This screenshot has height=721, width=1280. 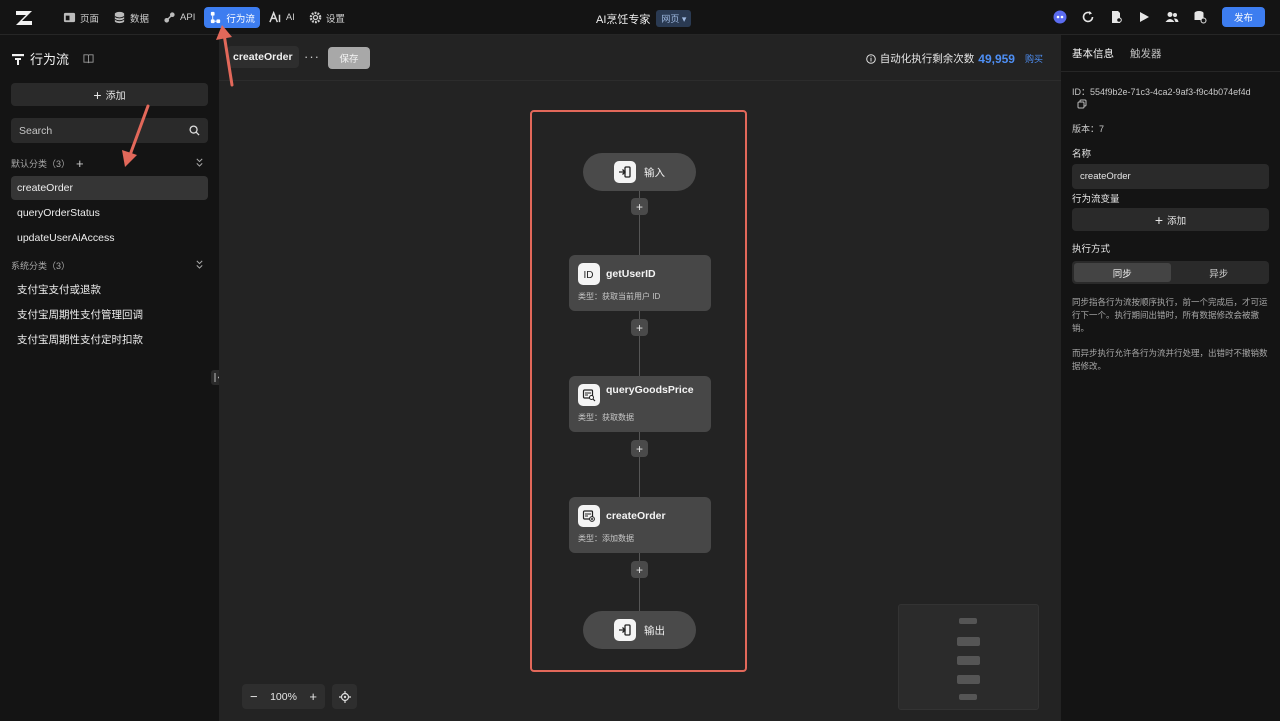 I want to click on publish-button: 发布, so click(x=1243, y=17).